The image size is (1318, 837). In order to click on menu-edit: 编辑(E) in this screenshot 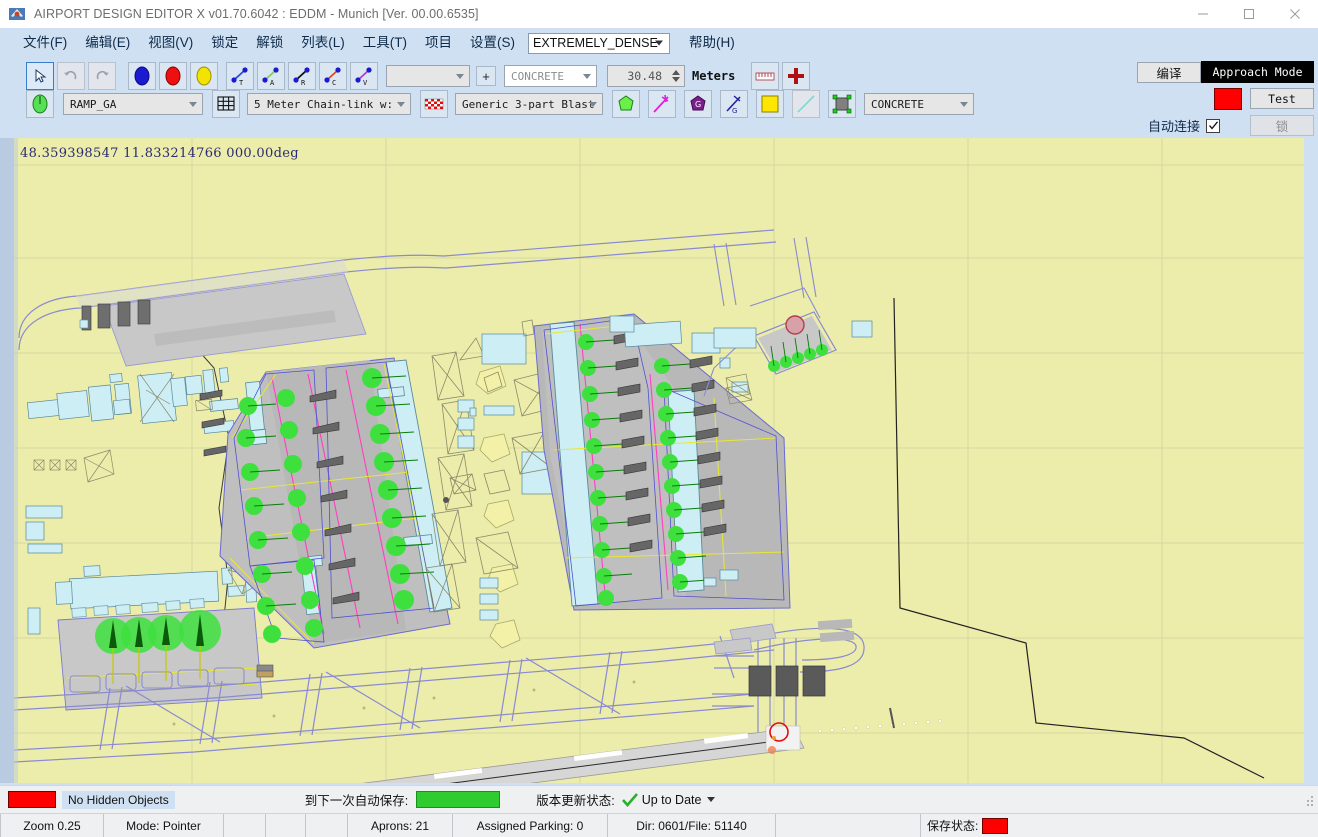, I will do `click(107, 43)`.